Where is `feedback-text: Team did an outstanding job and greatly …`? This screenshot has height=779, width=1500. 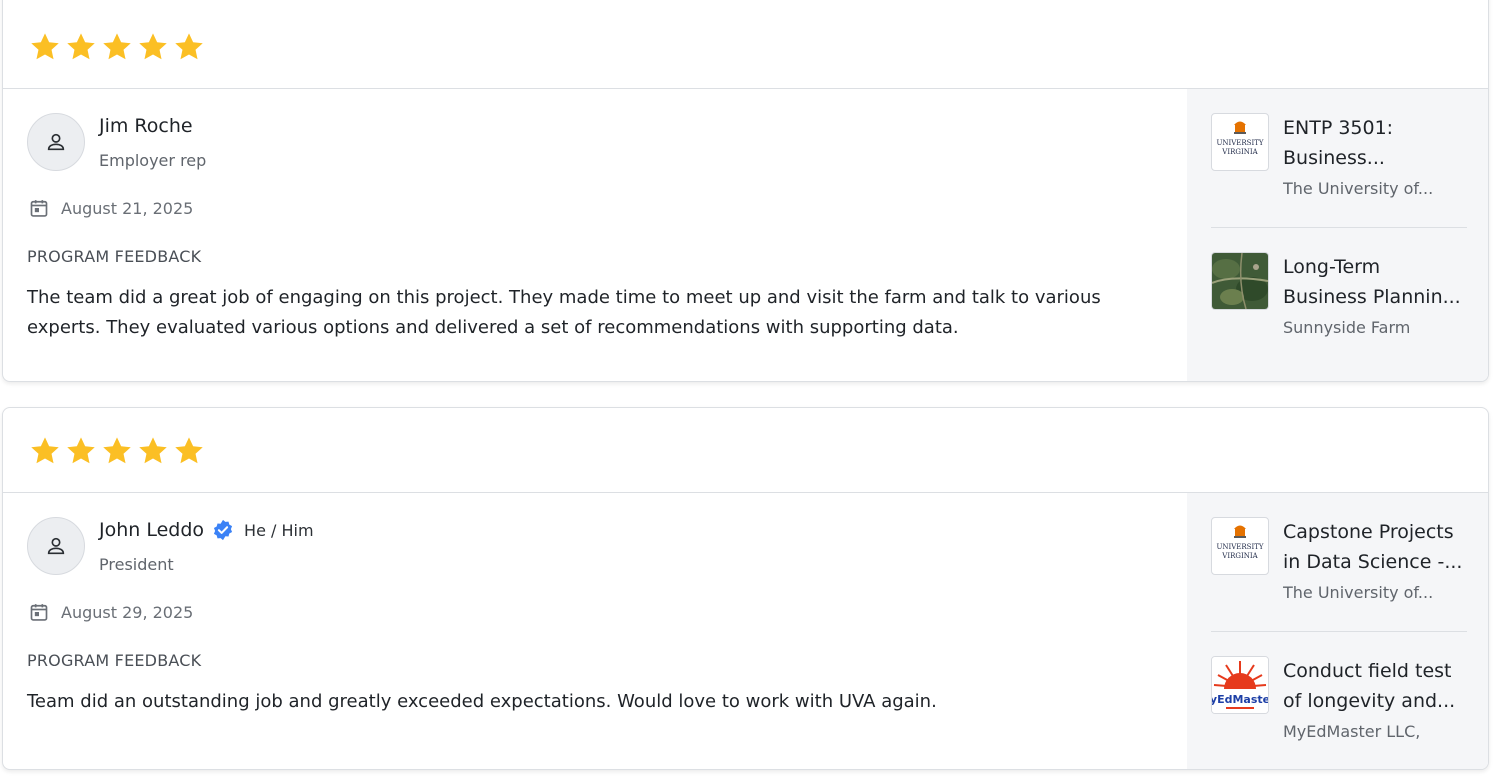 feedback-text: Team did an outstanding job and greatly … is located at coordinates (482, 701).